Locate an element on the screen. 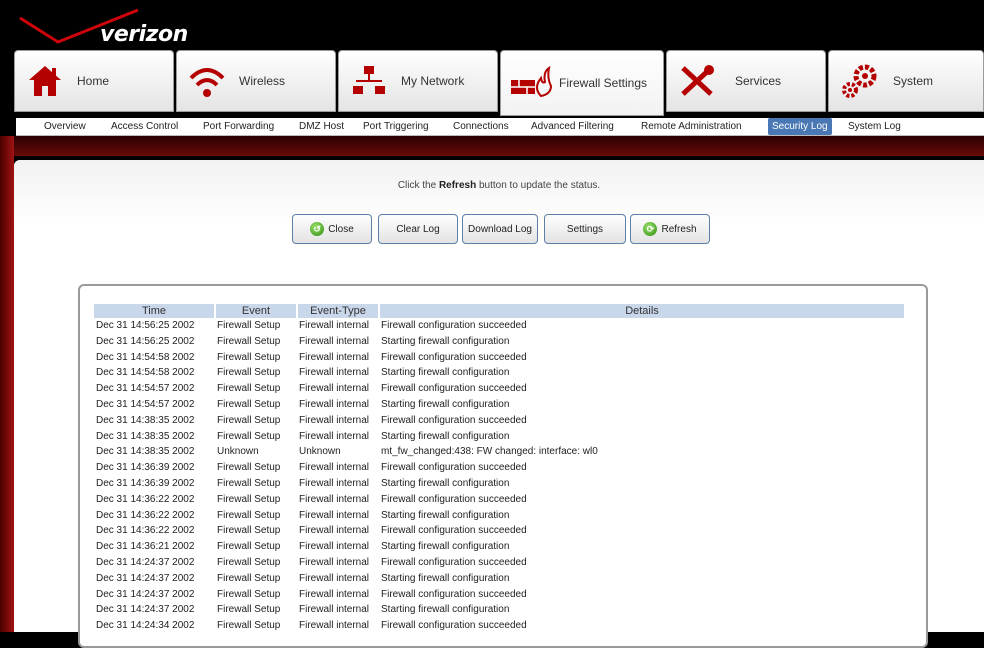  tab-label: Home is located at coordinates (93, 81).